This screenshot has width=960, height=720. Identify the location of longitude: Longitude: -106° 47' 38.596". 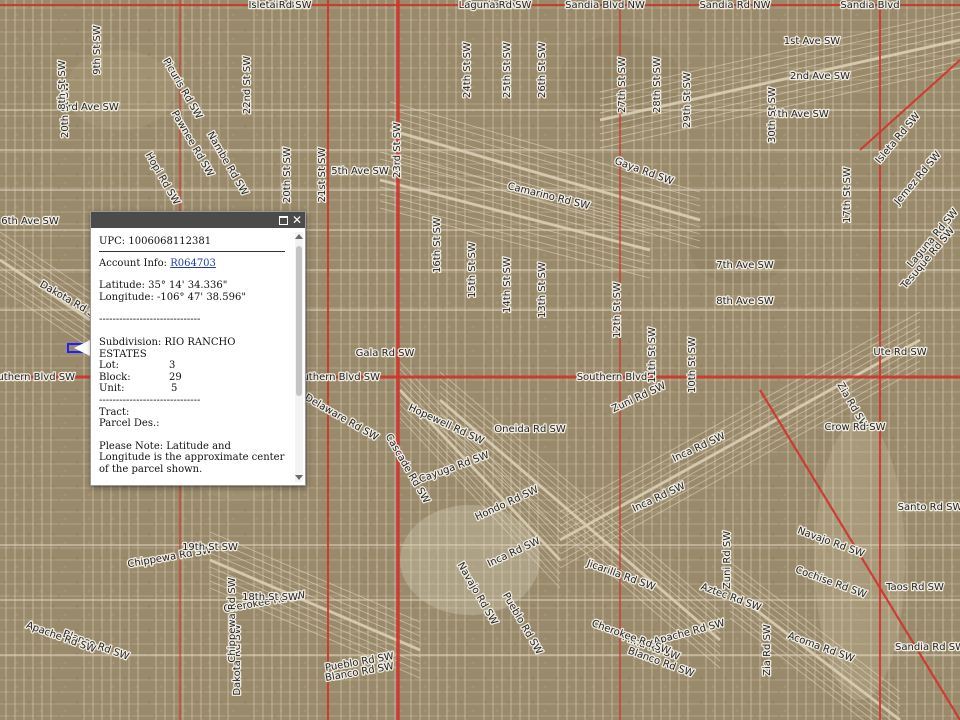
(172, 297).